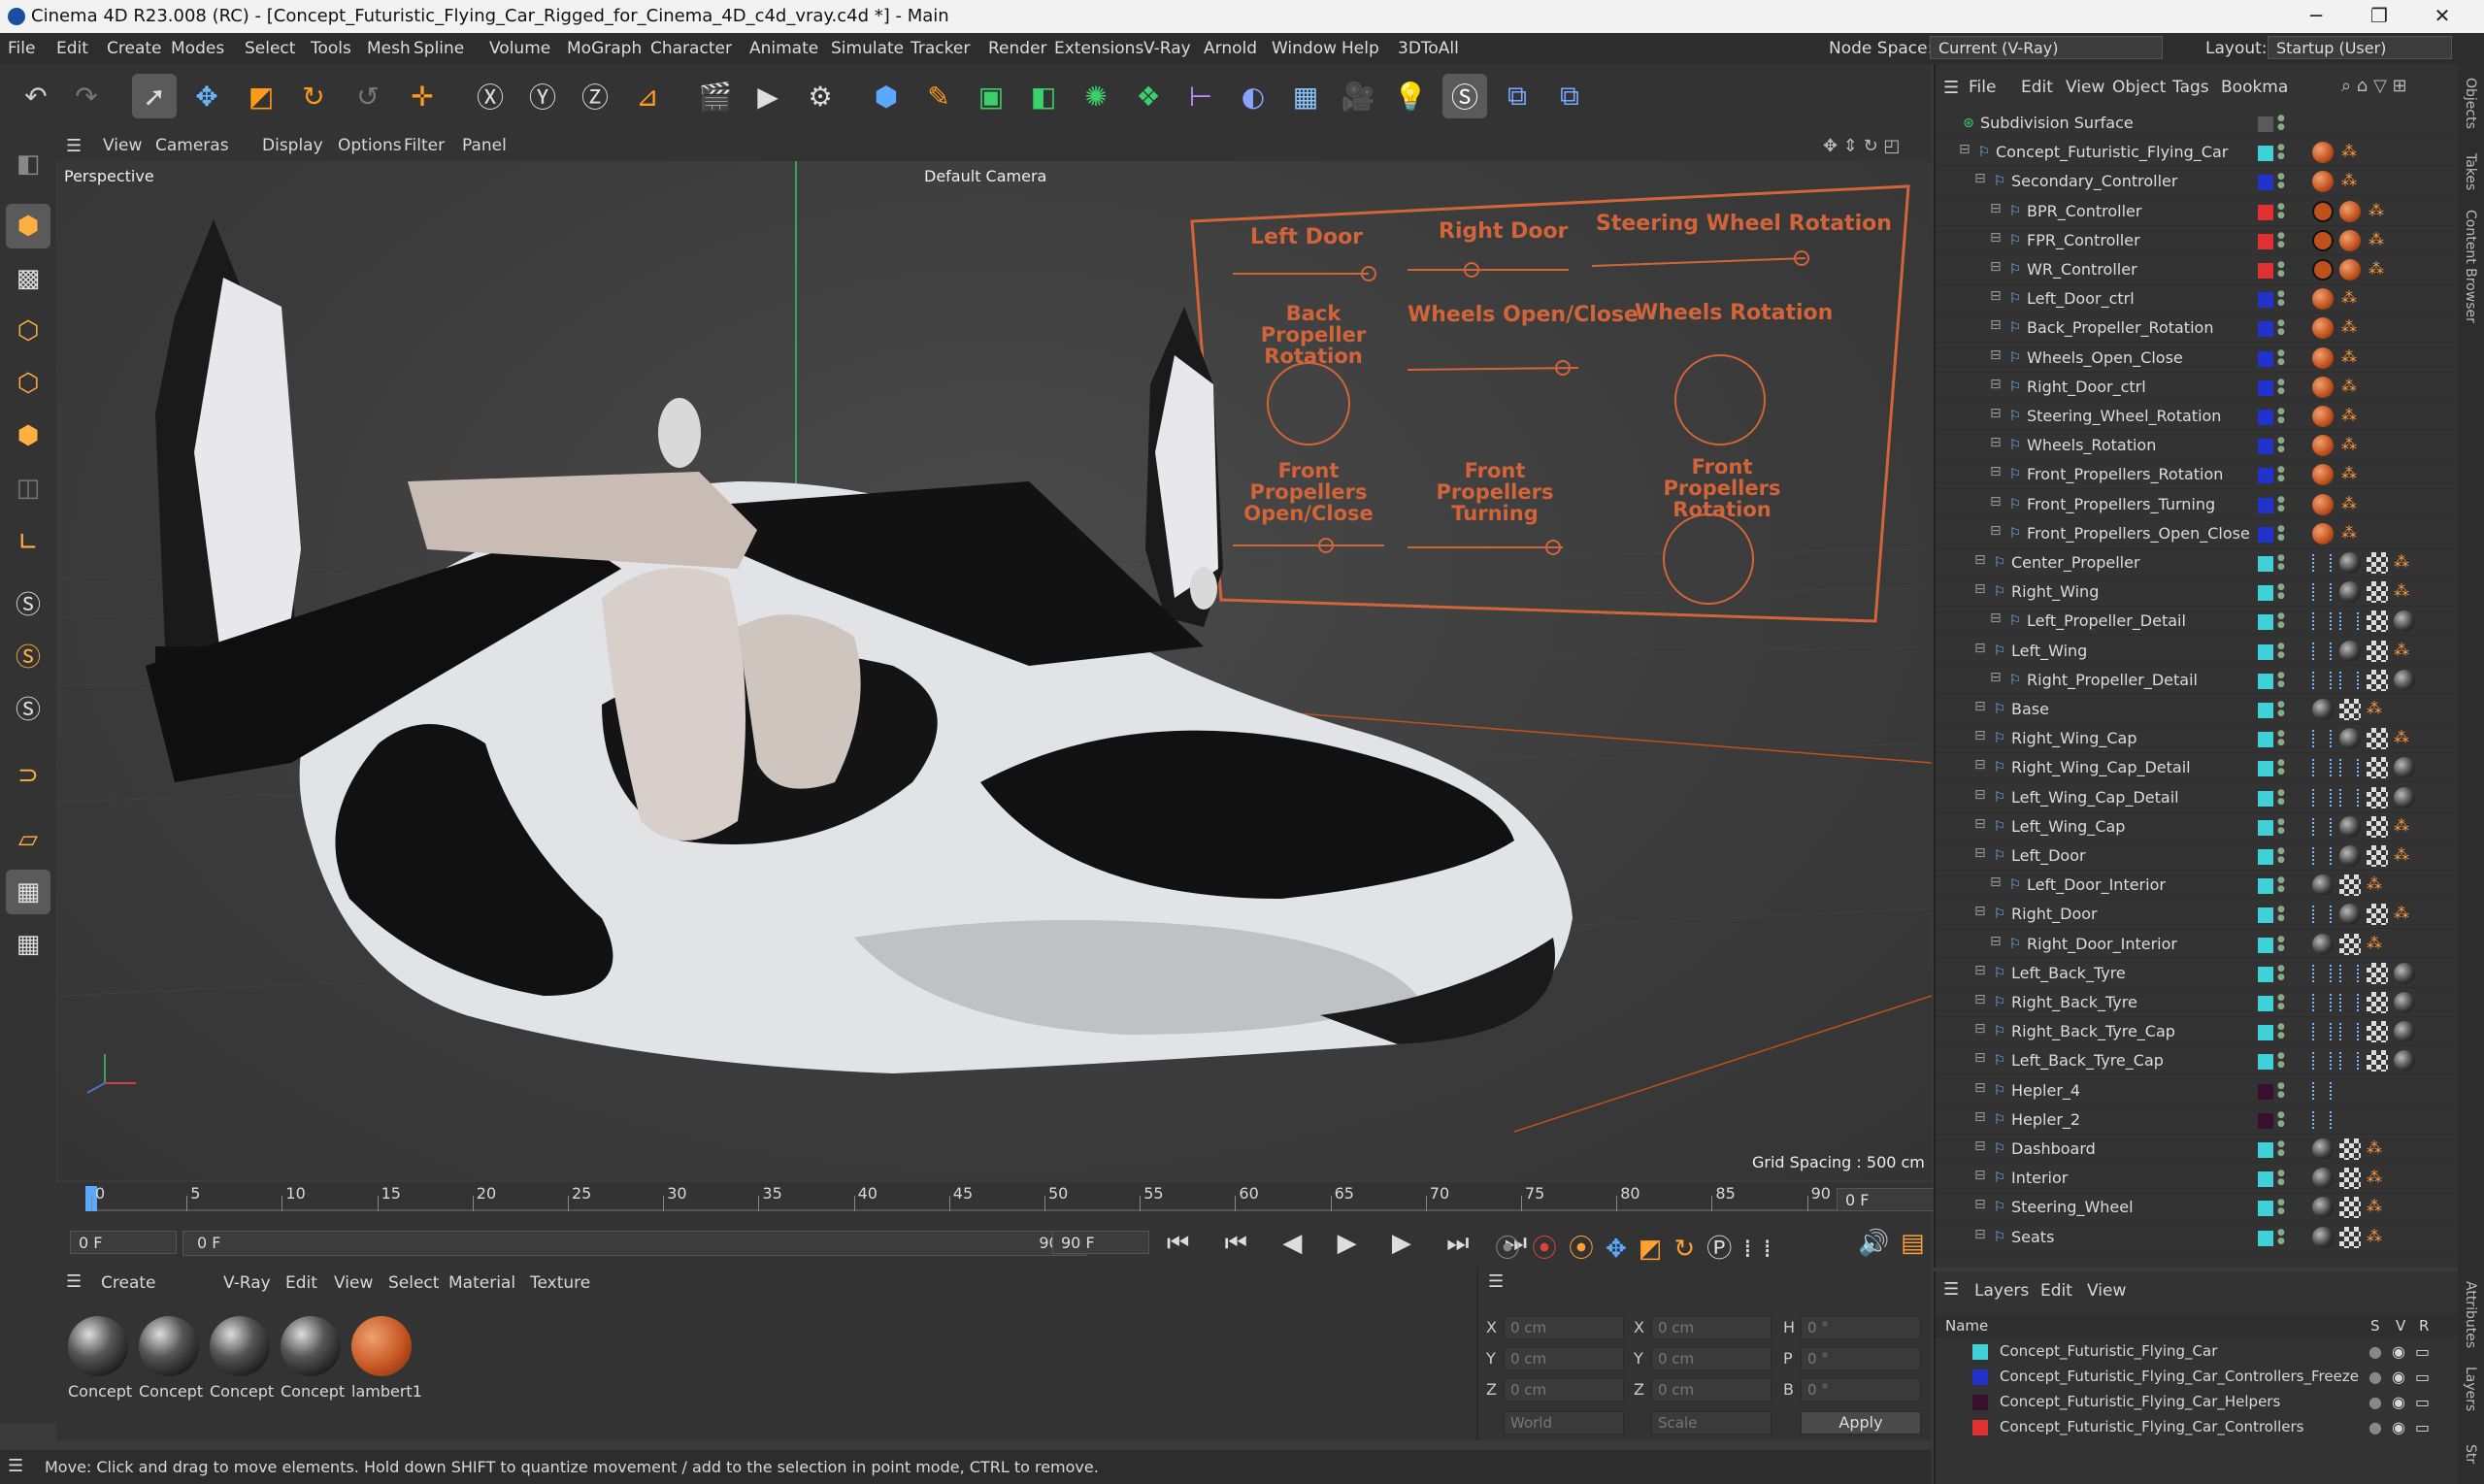 The width and height of the screenshot is (2484, 1484). I want to click on menu-v-ray: V-Ray, so click(1167, 48).